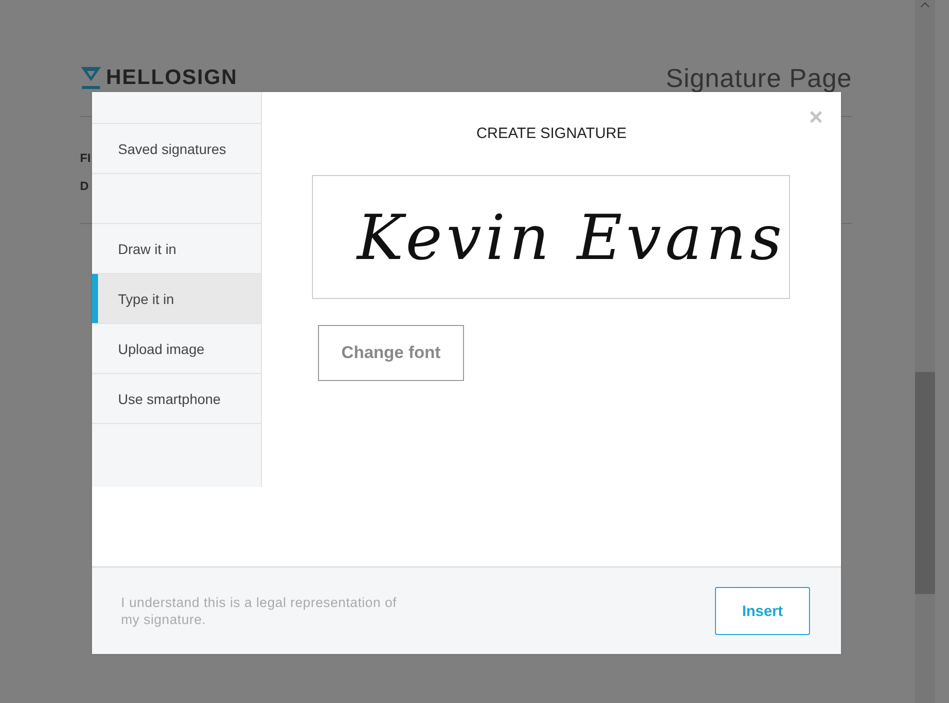  Describe the element at coordinates (172, 78) in the screenshot. I see `logo-text: HELLOSIGN` at that location.